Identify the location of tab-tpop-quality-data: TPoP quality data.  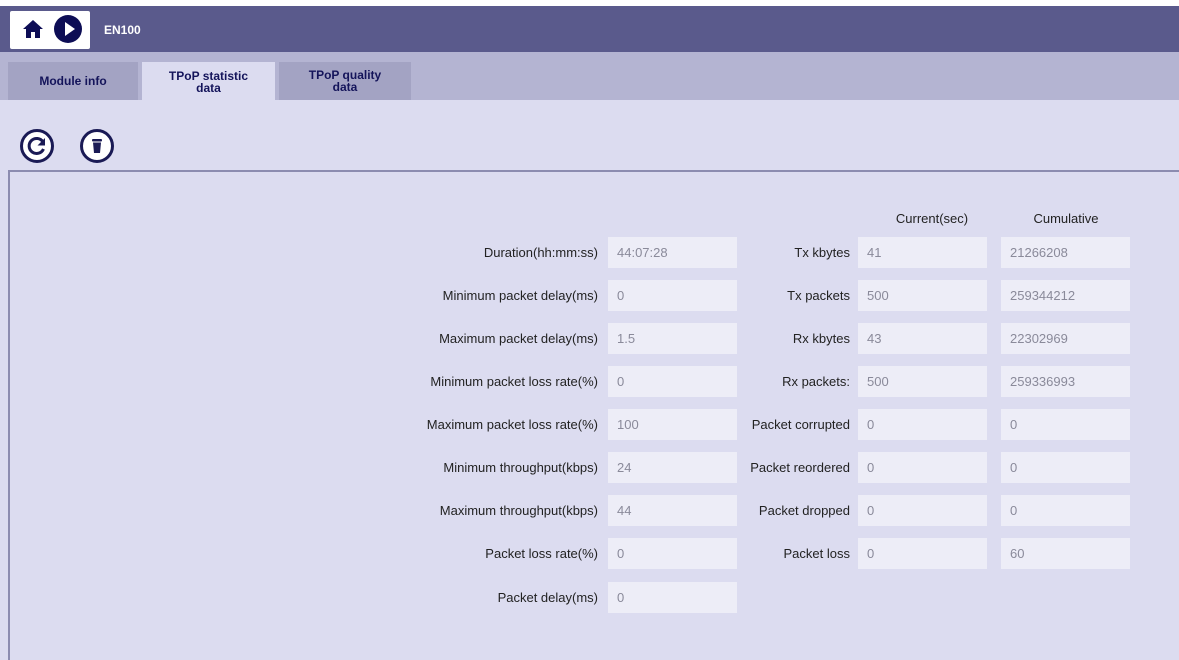
(345, 81).